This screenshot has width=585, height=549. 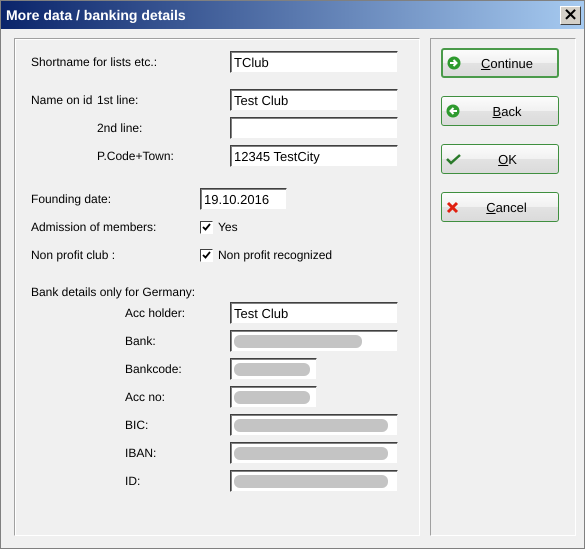 I want to click on field-label: Acc no:, so click(x=145, y=397).